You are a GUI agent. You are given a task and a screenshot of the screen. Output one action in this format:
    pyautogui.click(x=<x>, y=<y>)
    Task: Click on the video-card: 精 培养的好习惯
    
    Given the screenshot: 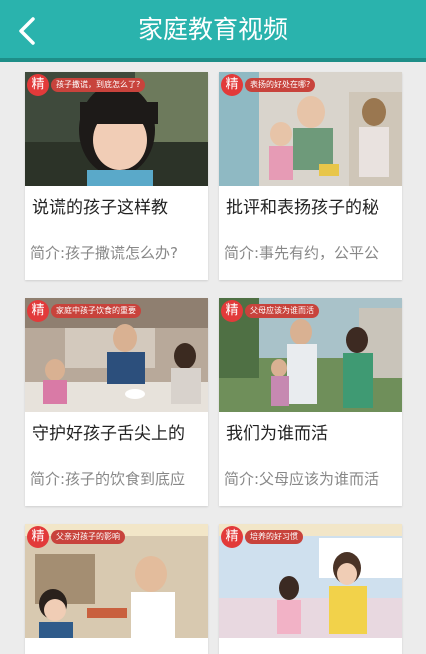 What is the action you would take?
    pyautogui.click(x=310, y=589)
    